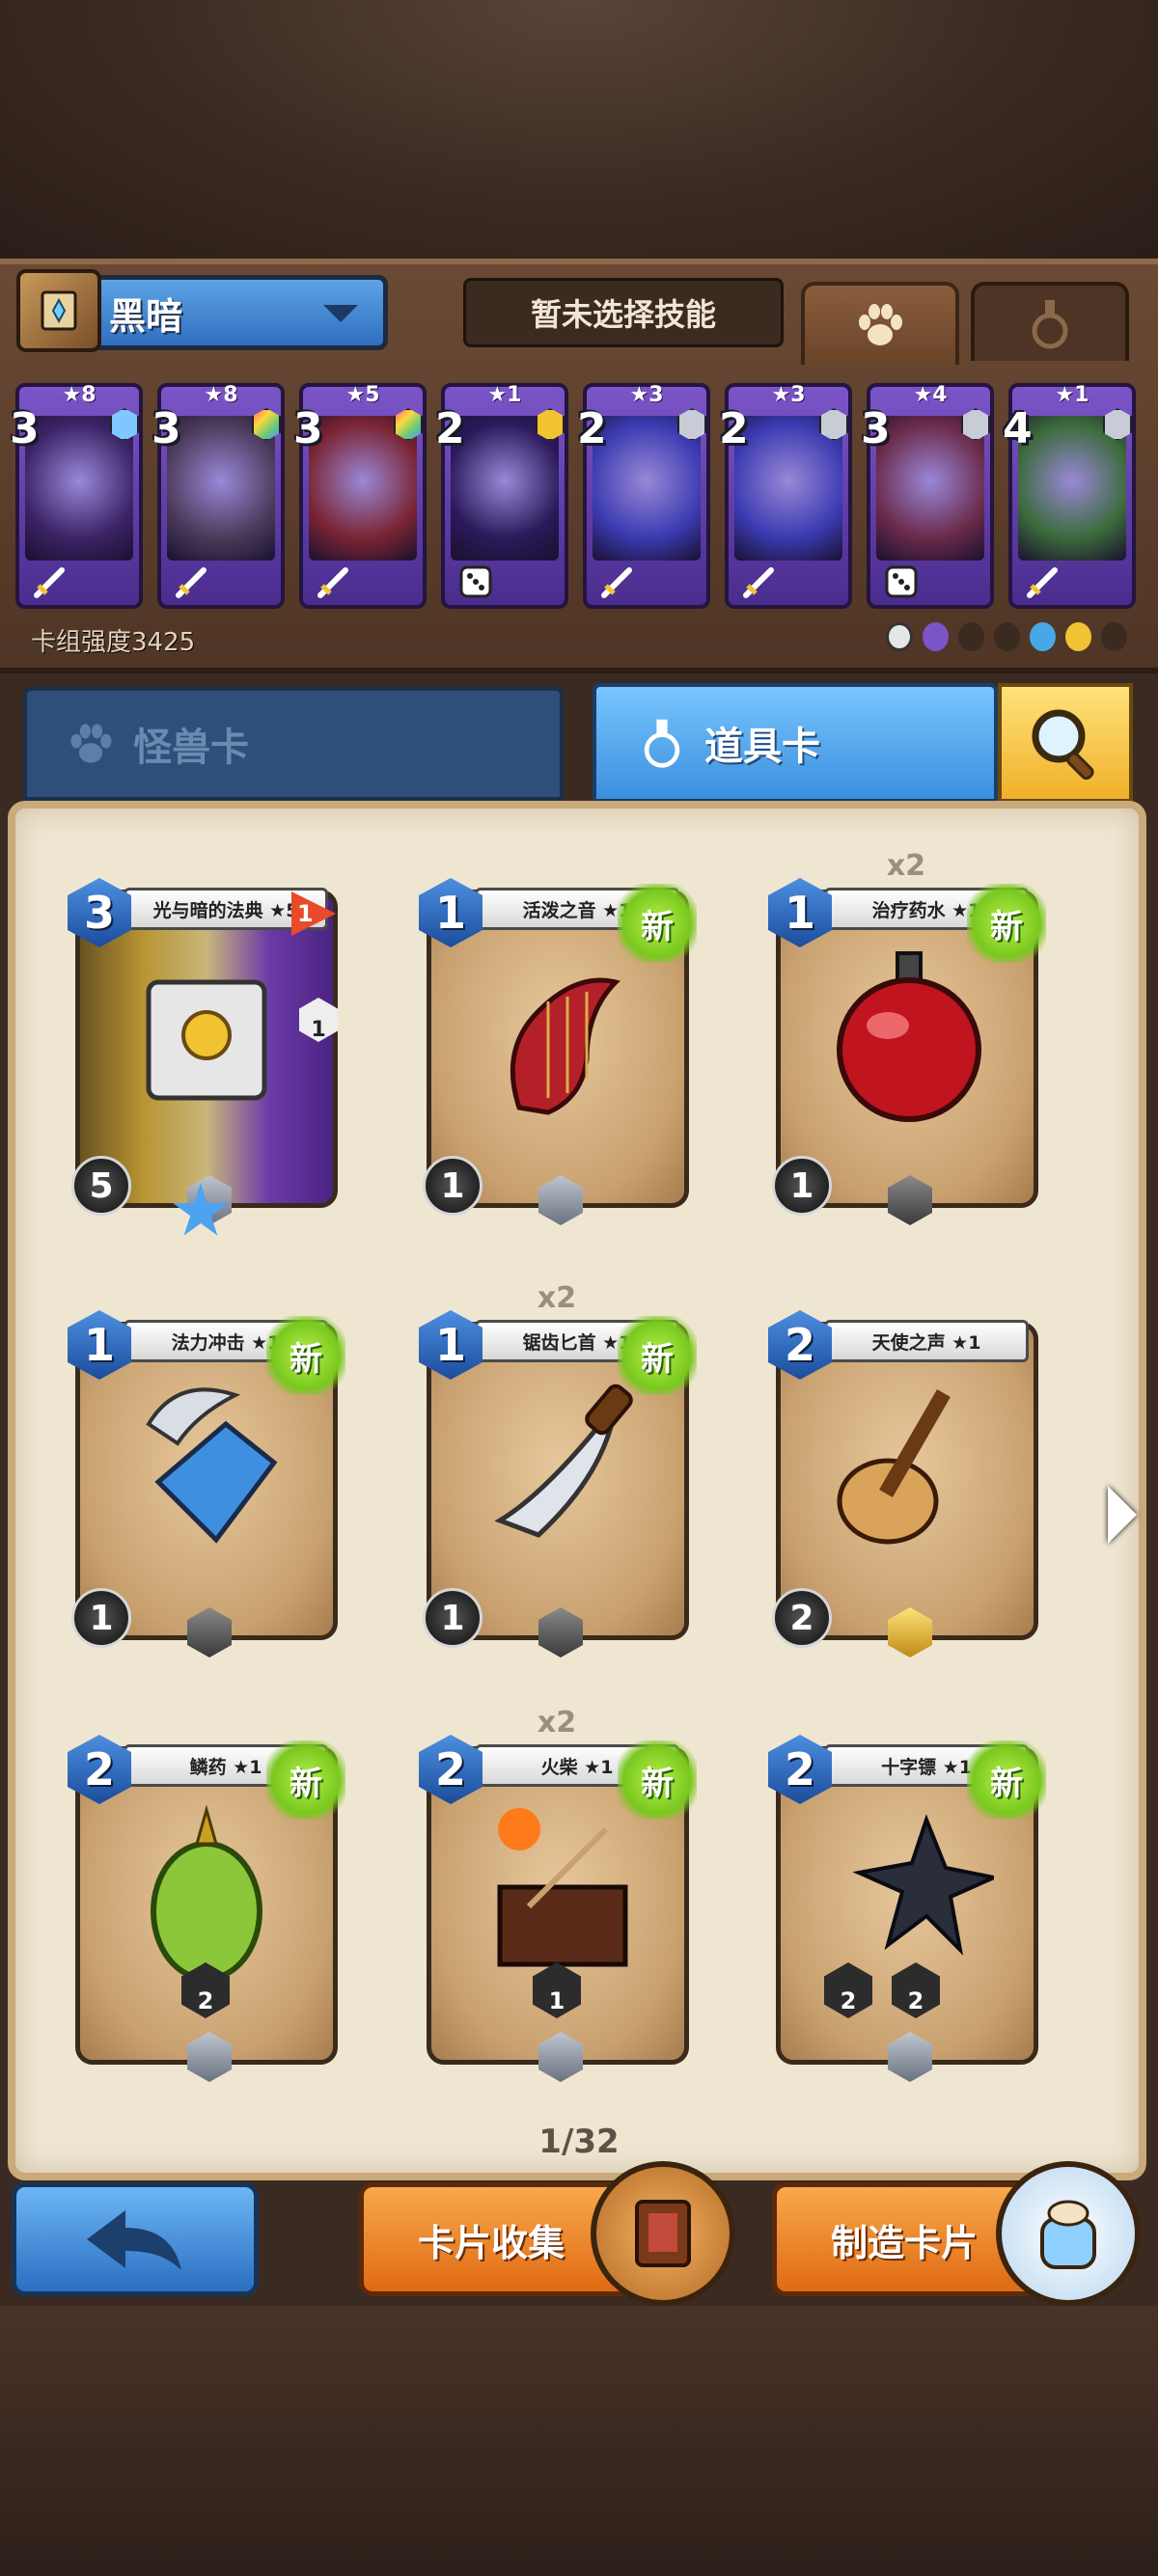 Image resolution: width=1158 pixels, height=2576 pixels. Describe the element at coordinates (113, 642) in the screenshot. I see `deck-power: 卡组强度3425` at that location.